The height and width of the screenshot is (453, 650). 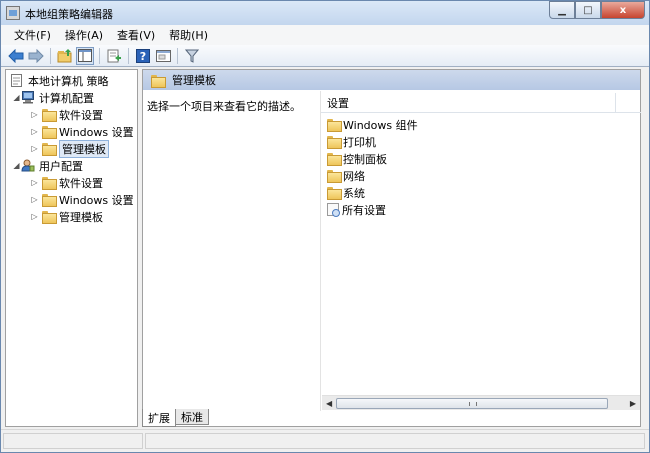 I want to click on menu-action: 操作(A), so click(x=84, y=35).